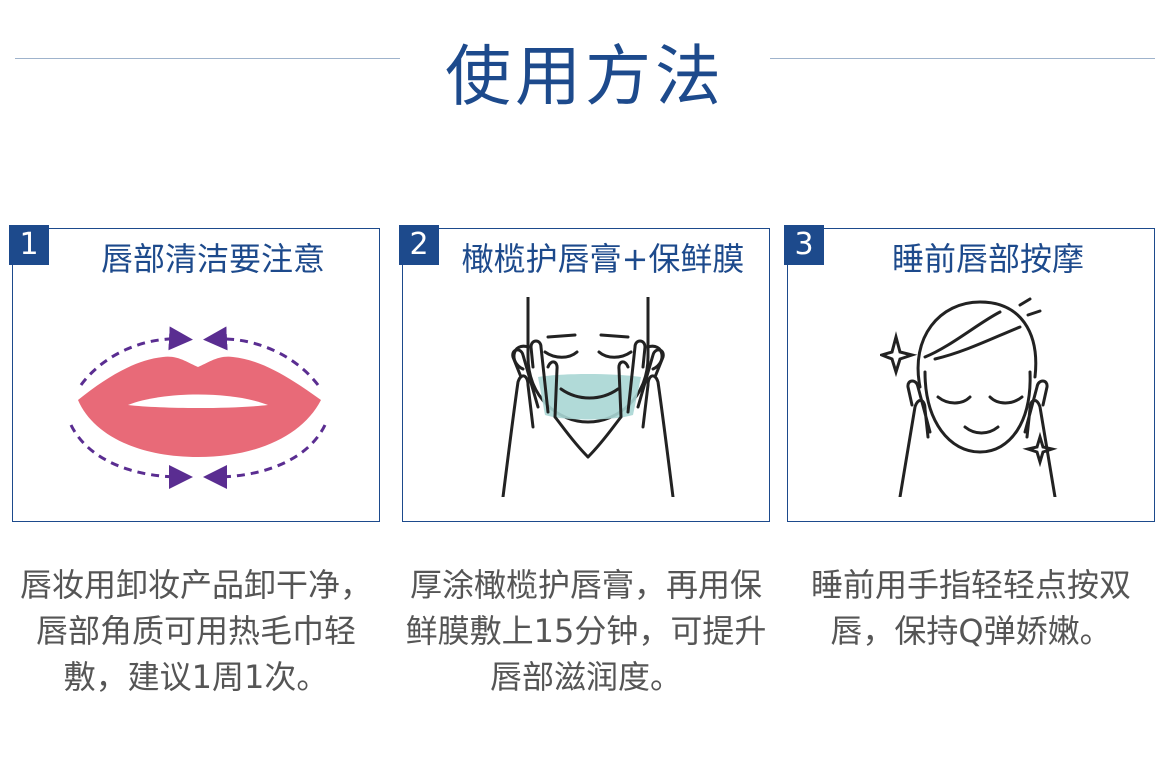 This screenshot has width=1170, height=762. Describe the element at coordinates (586, 631) in the screenshot. I see `step-description: 厚涂橄榄护唇膏，再用保鲜膜敷上15分钟，可提升唇部滋润度。` at that location.